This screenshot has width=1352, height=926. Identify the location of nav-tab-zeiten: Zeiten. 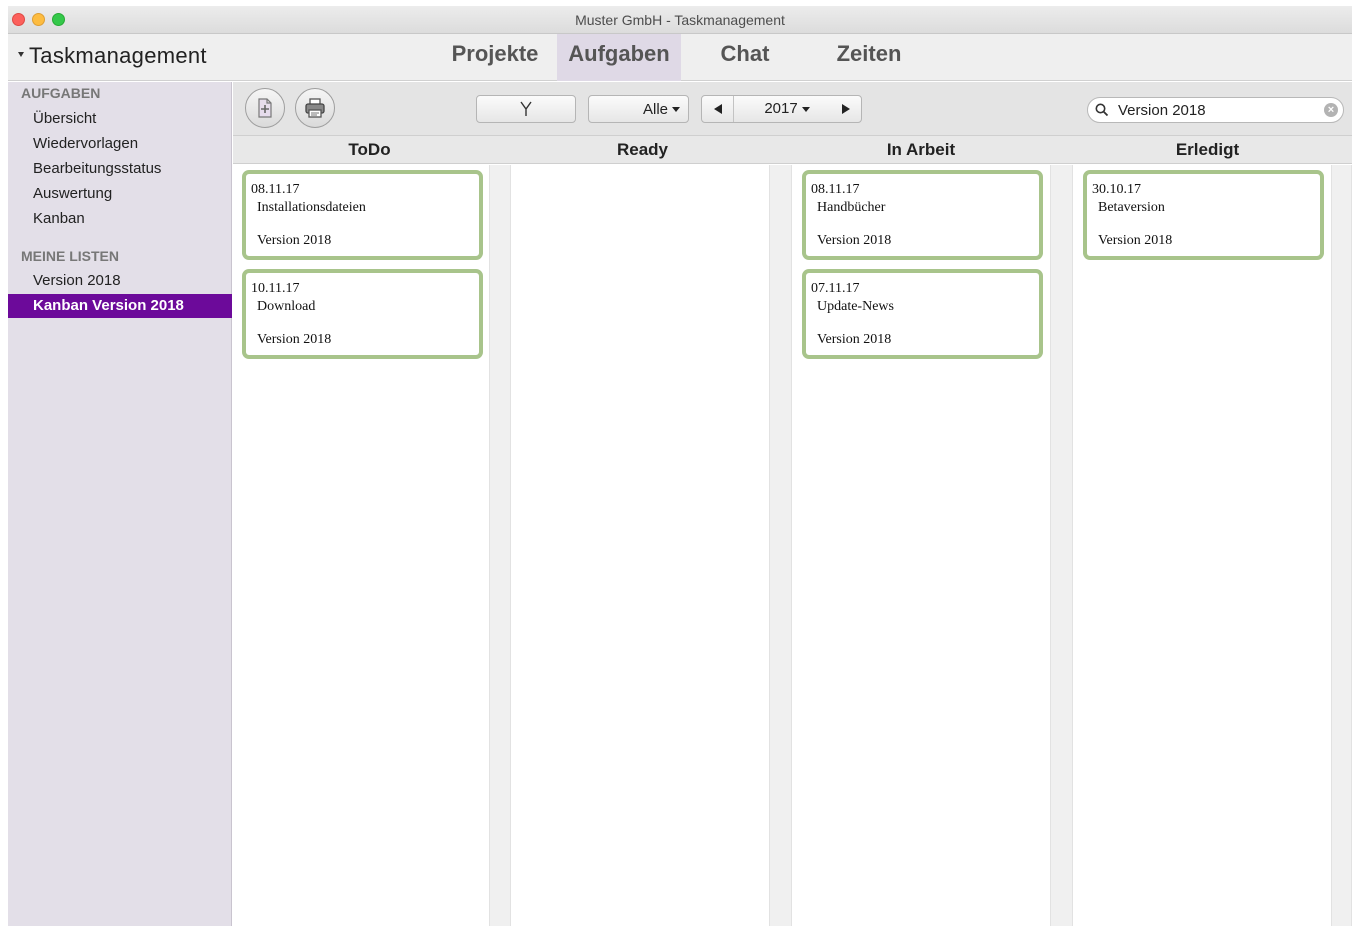
(869, 57).